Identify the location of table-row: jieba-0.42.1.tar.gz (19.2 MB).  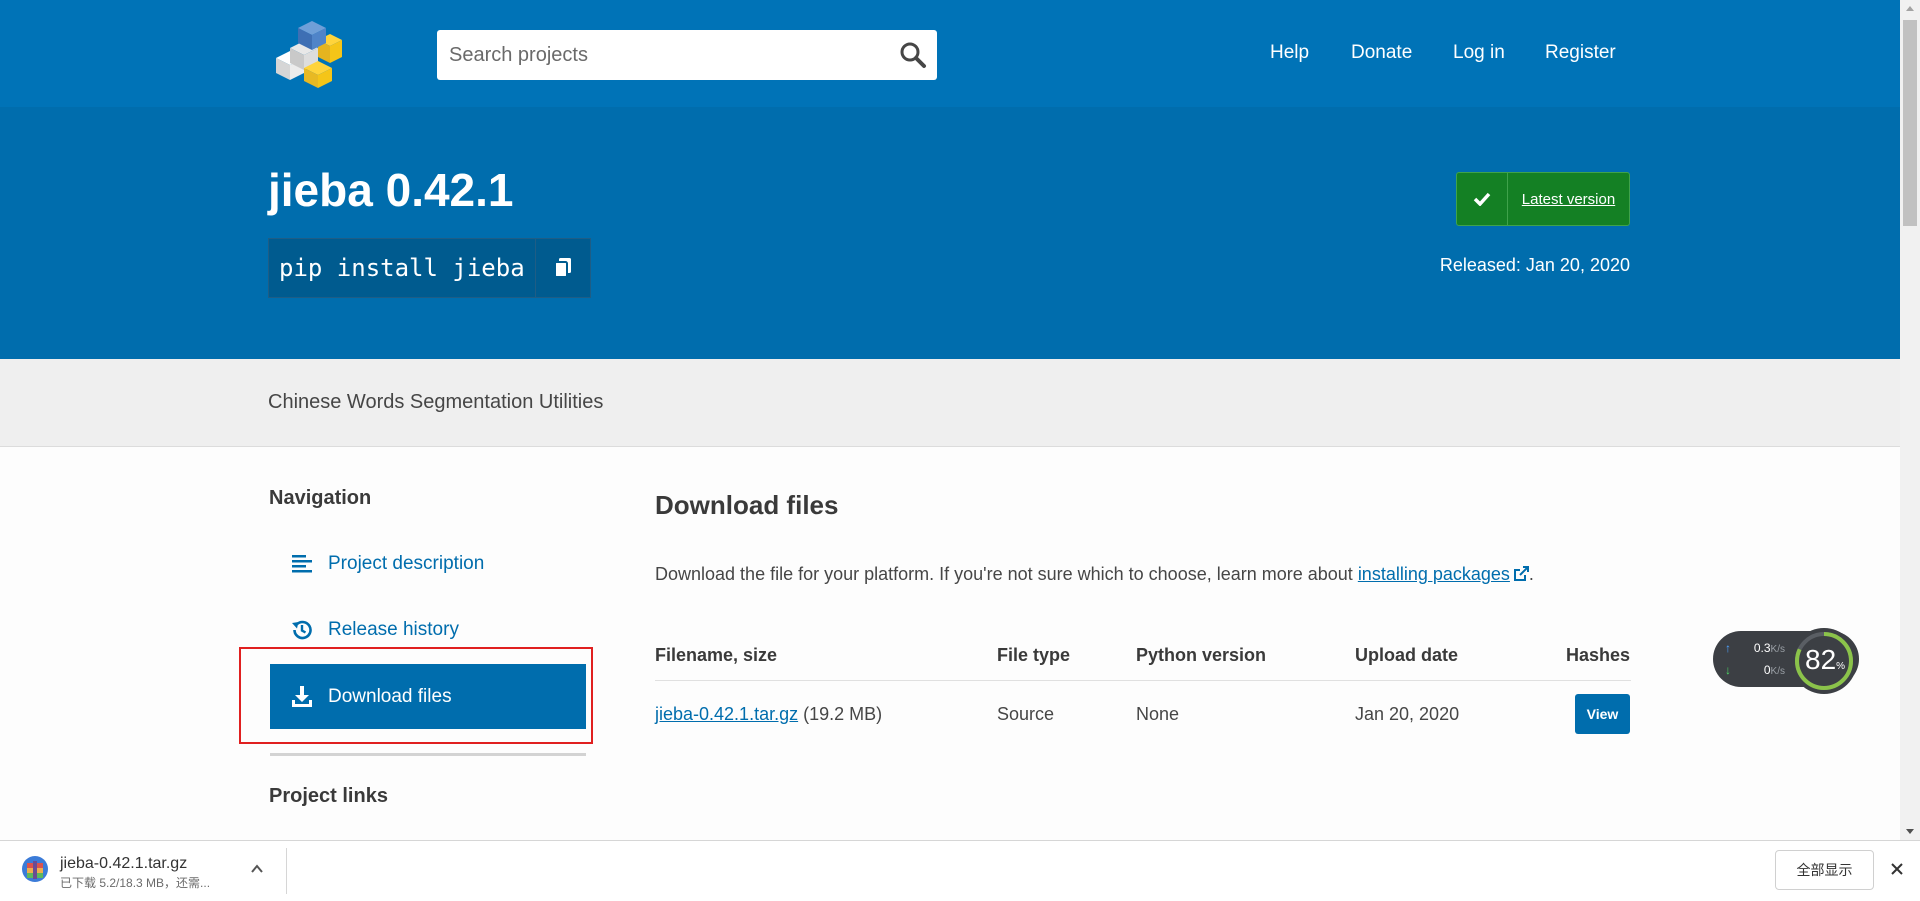
(768, 714).